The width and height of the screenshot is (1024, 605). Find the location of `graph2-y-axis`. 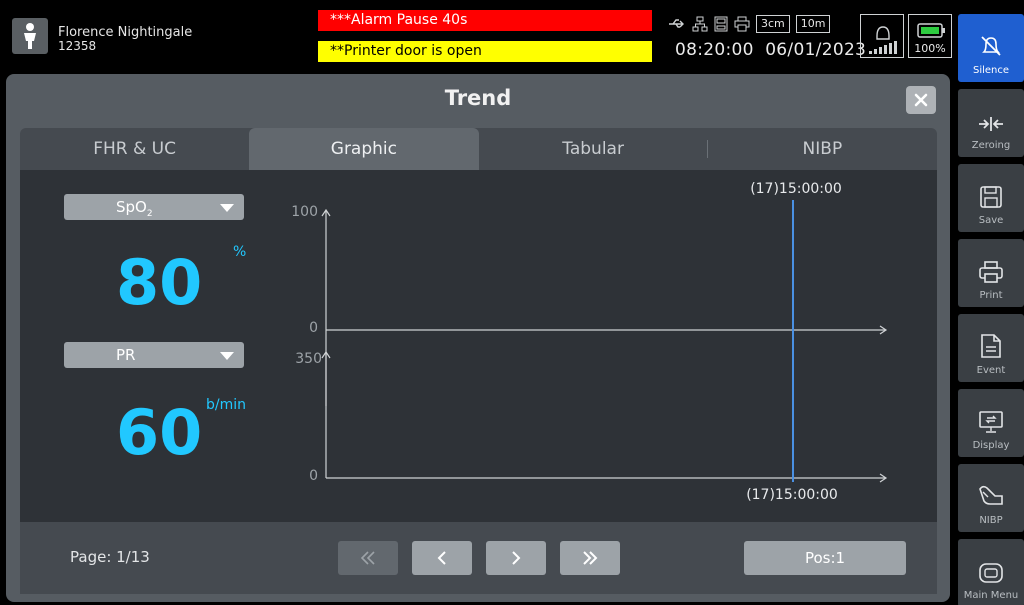

graph2-y-axis is located at coordinates (326, 414).